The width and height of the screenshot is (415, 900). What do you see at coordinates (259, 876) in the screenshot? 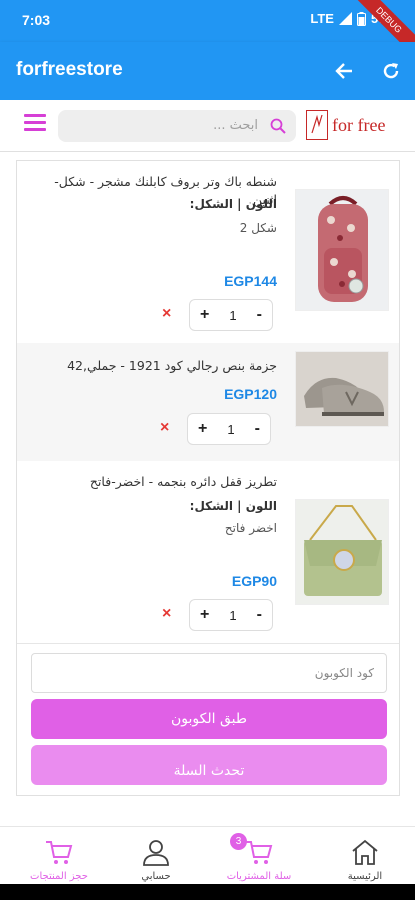
I see `nav-label: سلة المشتريات` at bounding box center [259, 876].